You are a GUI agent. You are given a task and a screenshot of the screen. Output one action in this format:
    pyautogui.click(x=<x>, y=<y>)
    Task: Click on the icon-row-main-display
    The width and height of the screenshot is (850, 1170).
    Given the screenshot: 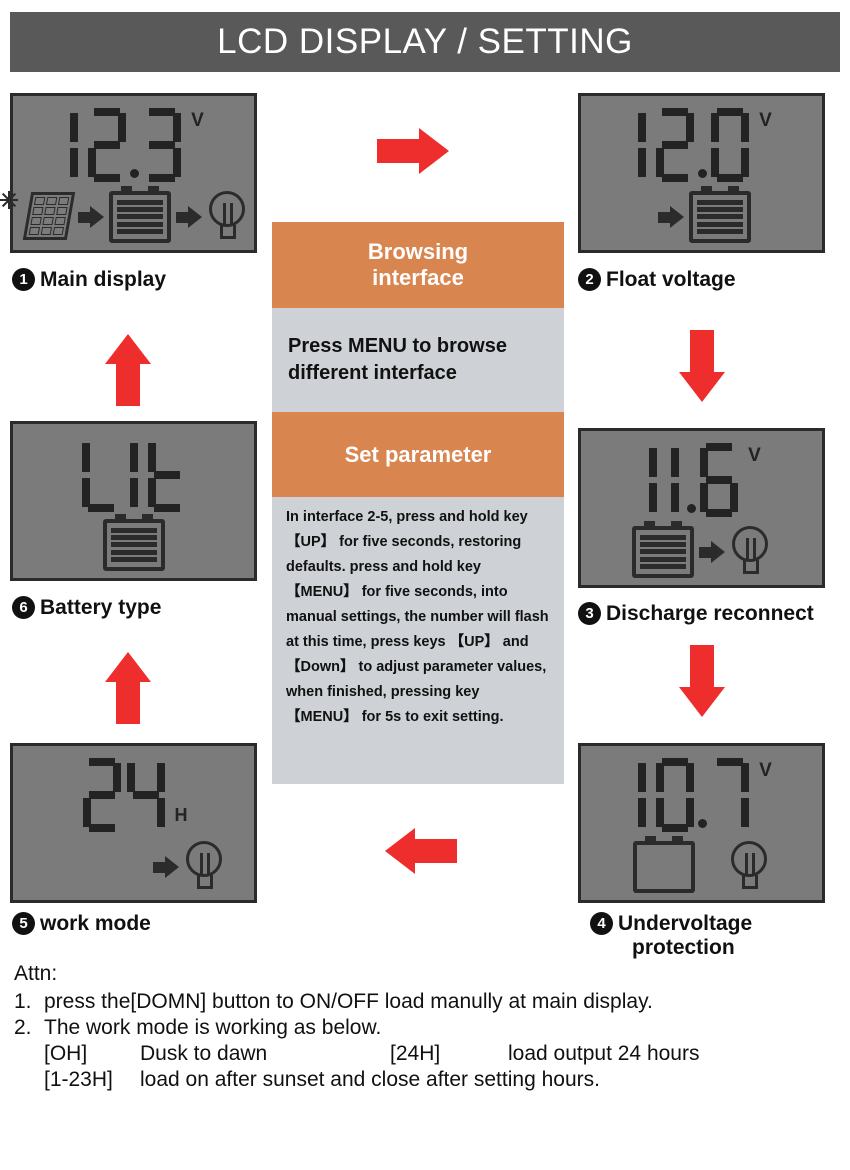 What is the action you would take?
    pyautogui.click(x=127, y=214)
    